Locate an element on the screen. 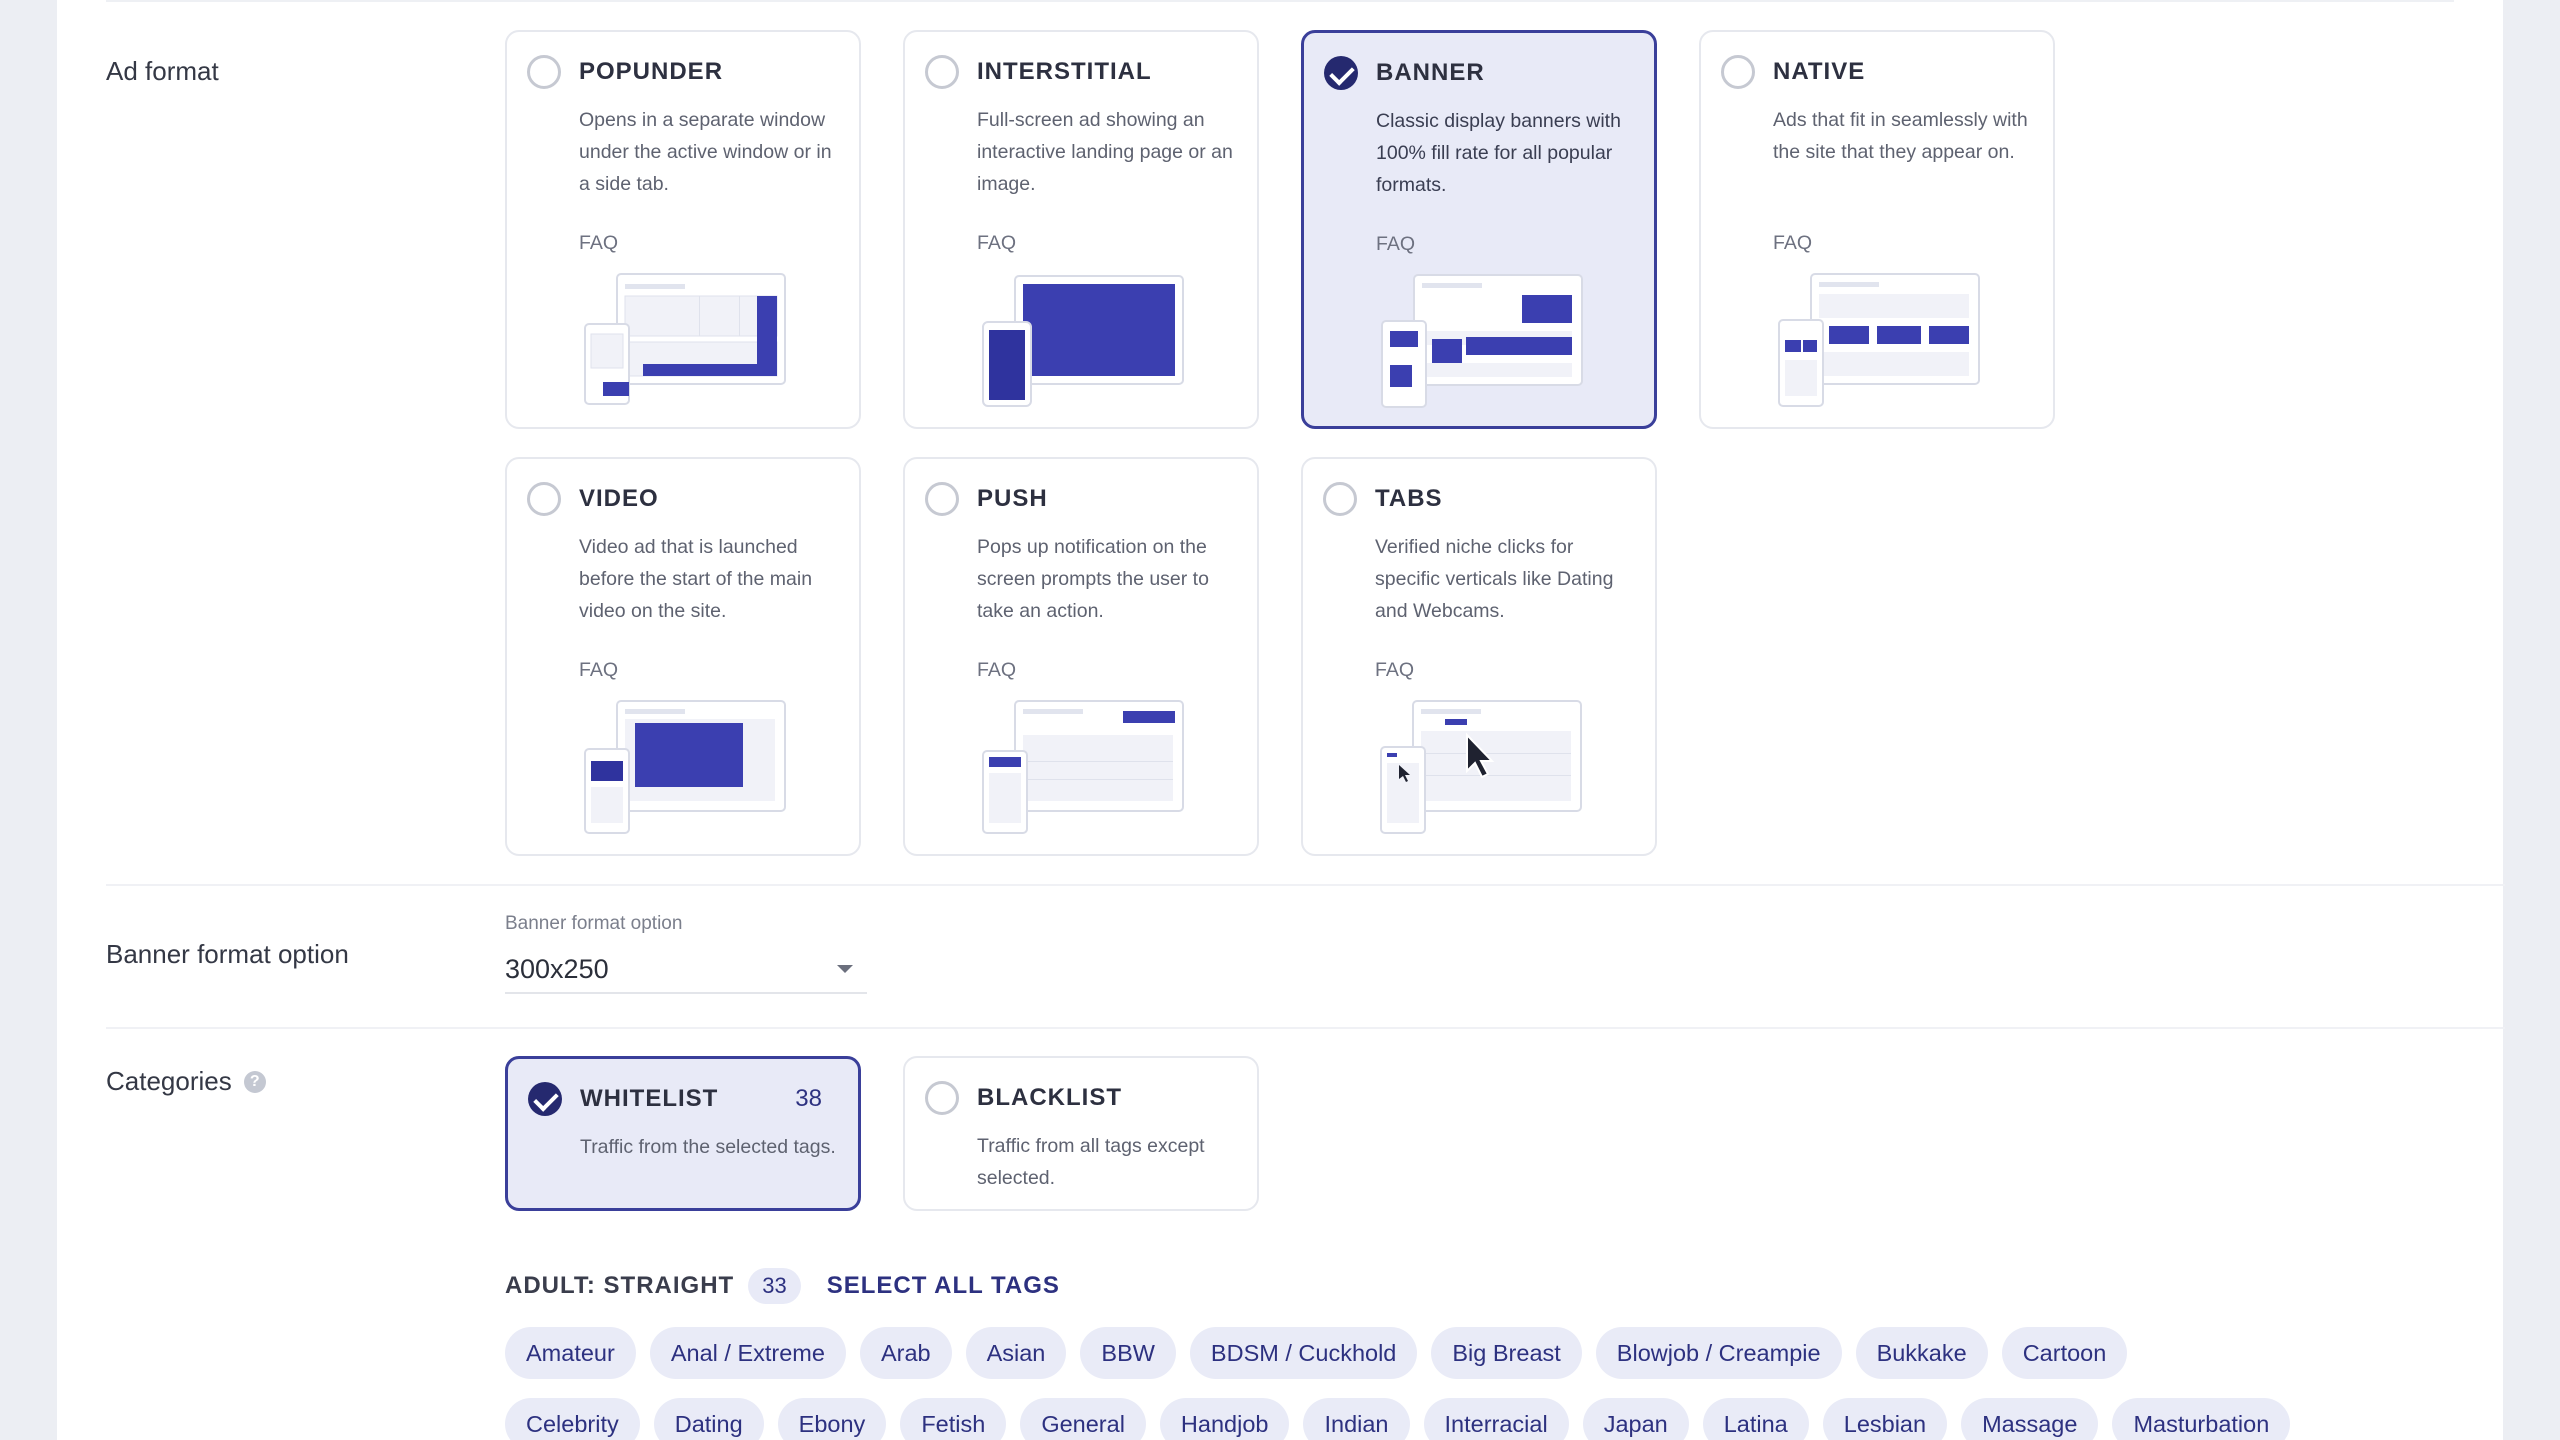  tag-chip: Masturbation is located at coordinates (2201, 1419).